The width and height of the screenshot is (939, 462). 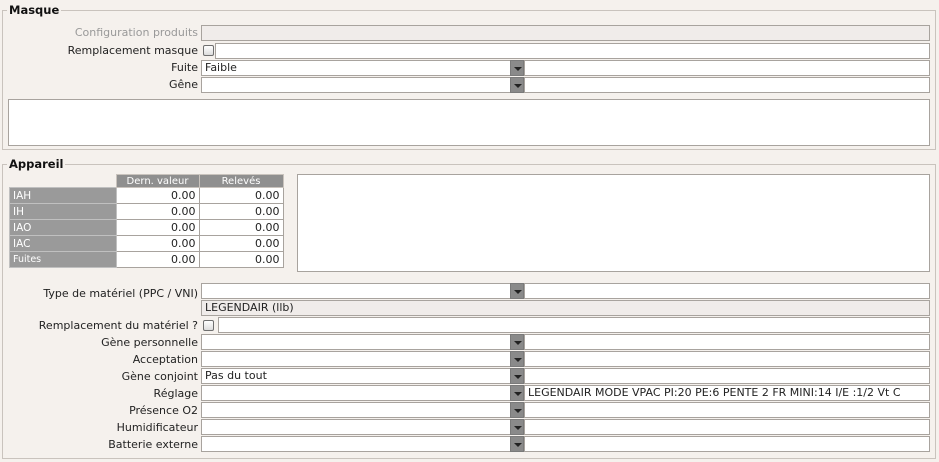 What do you see at coordinates (565, 33) in the screenshot?
I see `config-produits-field` at bounding box center [565, 33].